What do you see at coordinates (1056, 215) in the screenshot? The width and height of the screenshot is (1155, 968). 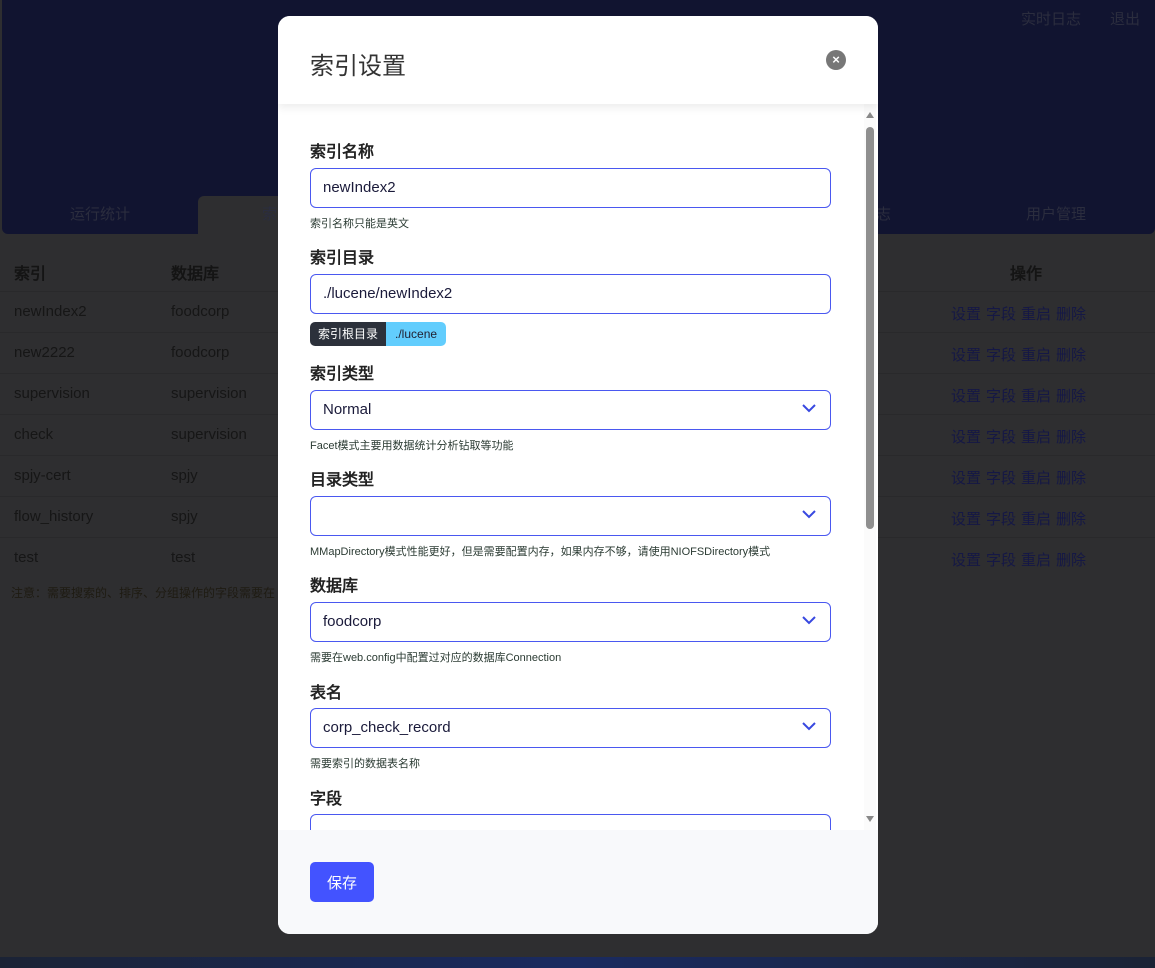 I see `tab-users: 用户管理` at bounding box center [1056, 215].